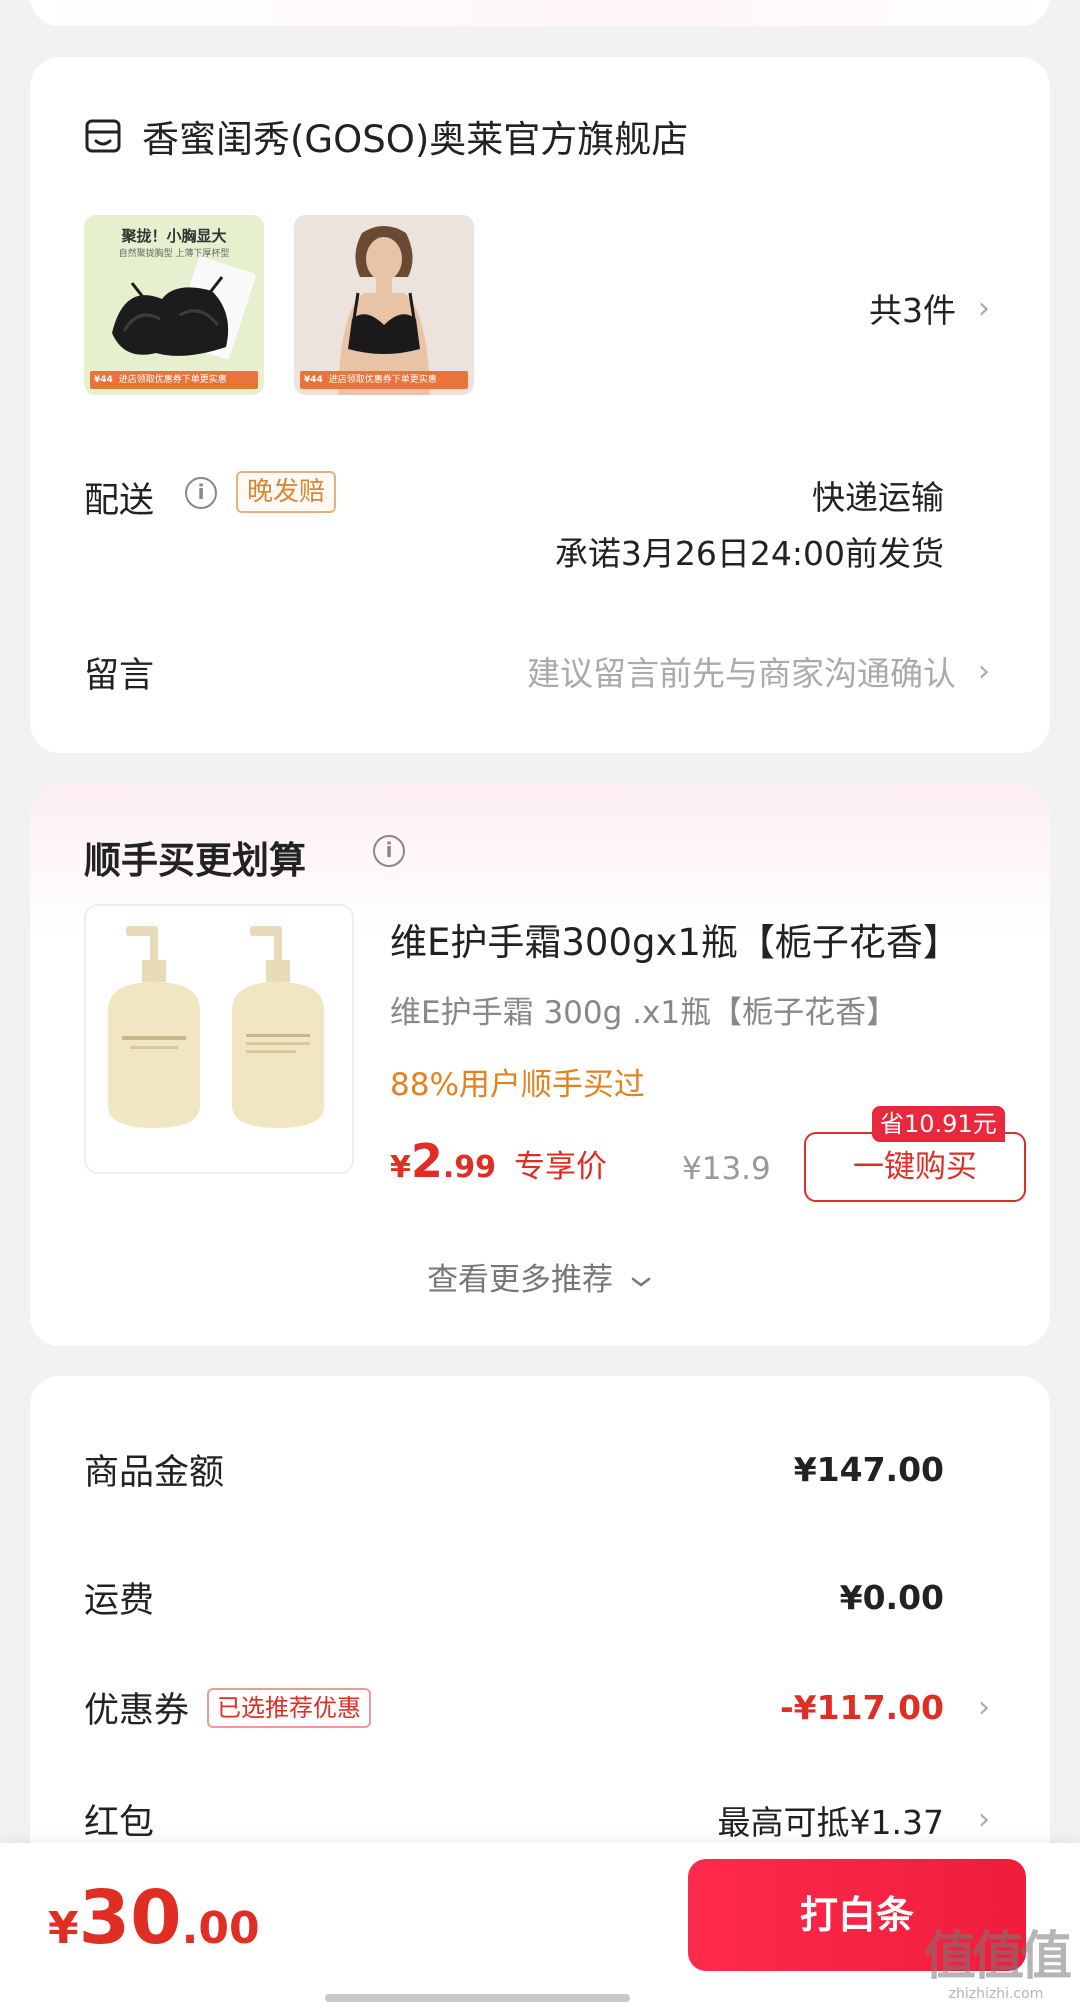 Image resolution: width=1080 pixels, height=2010 pixels. Describe the element at coordinates (878, 497) in the screenshot. I see `shipping-method: 快递运输` at that location.